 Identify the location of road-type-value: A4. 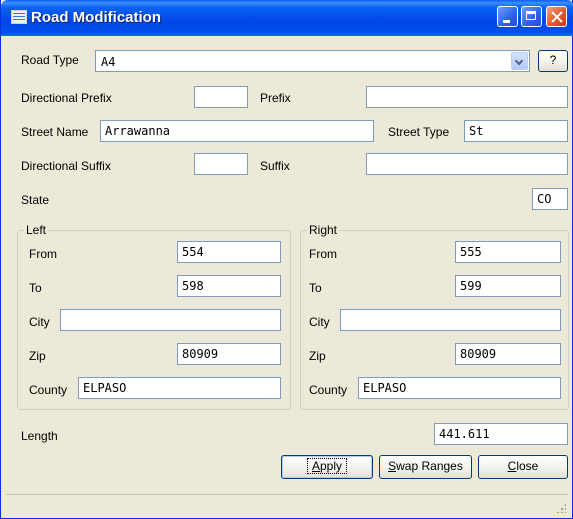
(108, 62).